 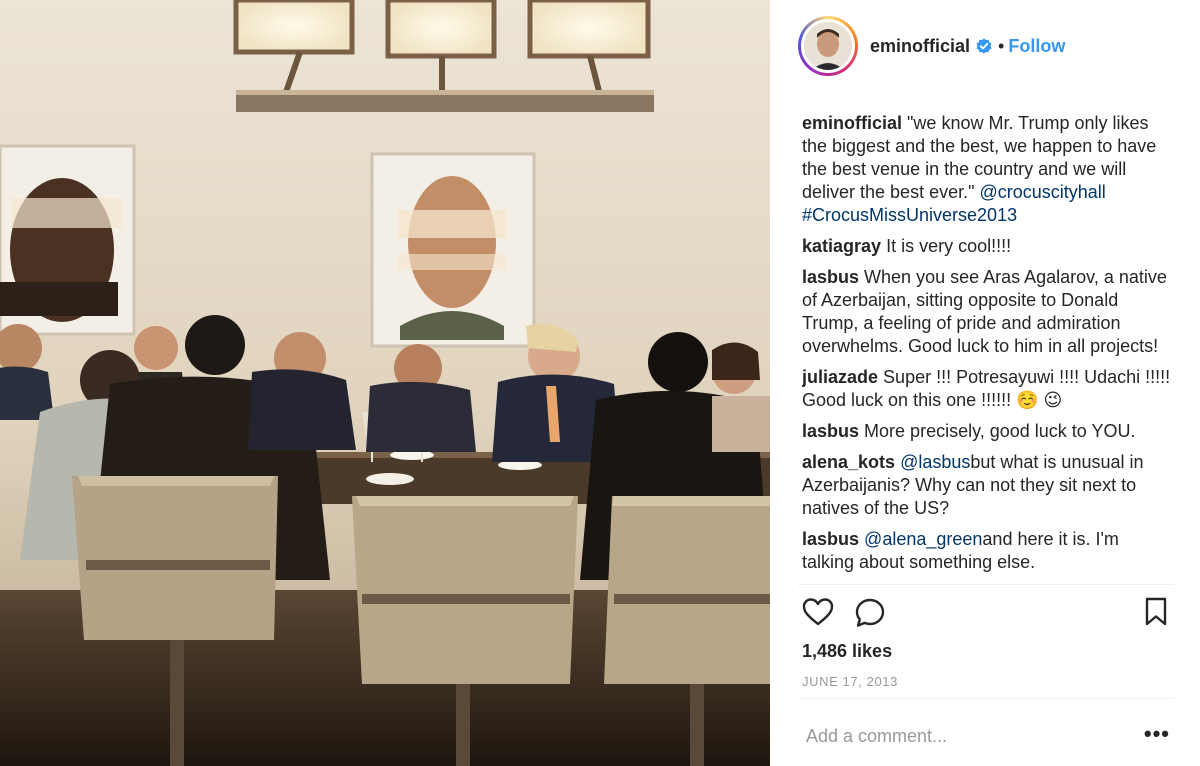 I want to click on comment-text: It is very cool!!!!, so click(x=949, y=246).